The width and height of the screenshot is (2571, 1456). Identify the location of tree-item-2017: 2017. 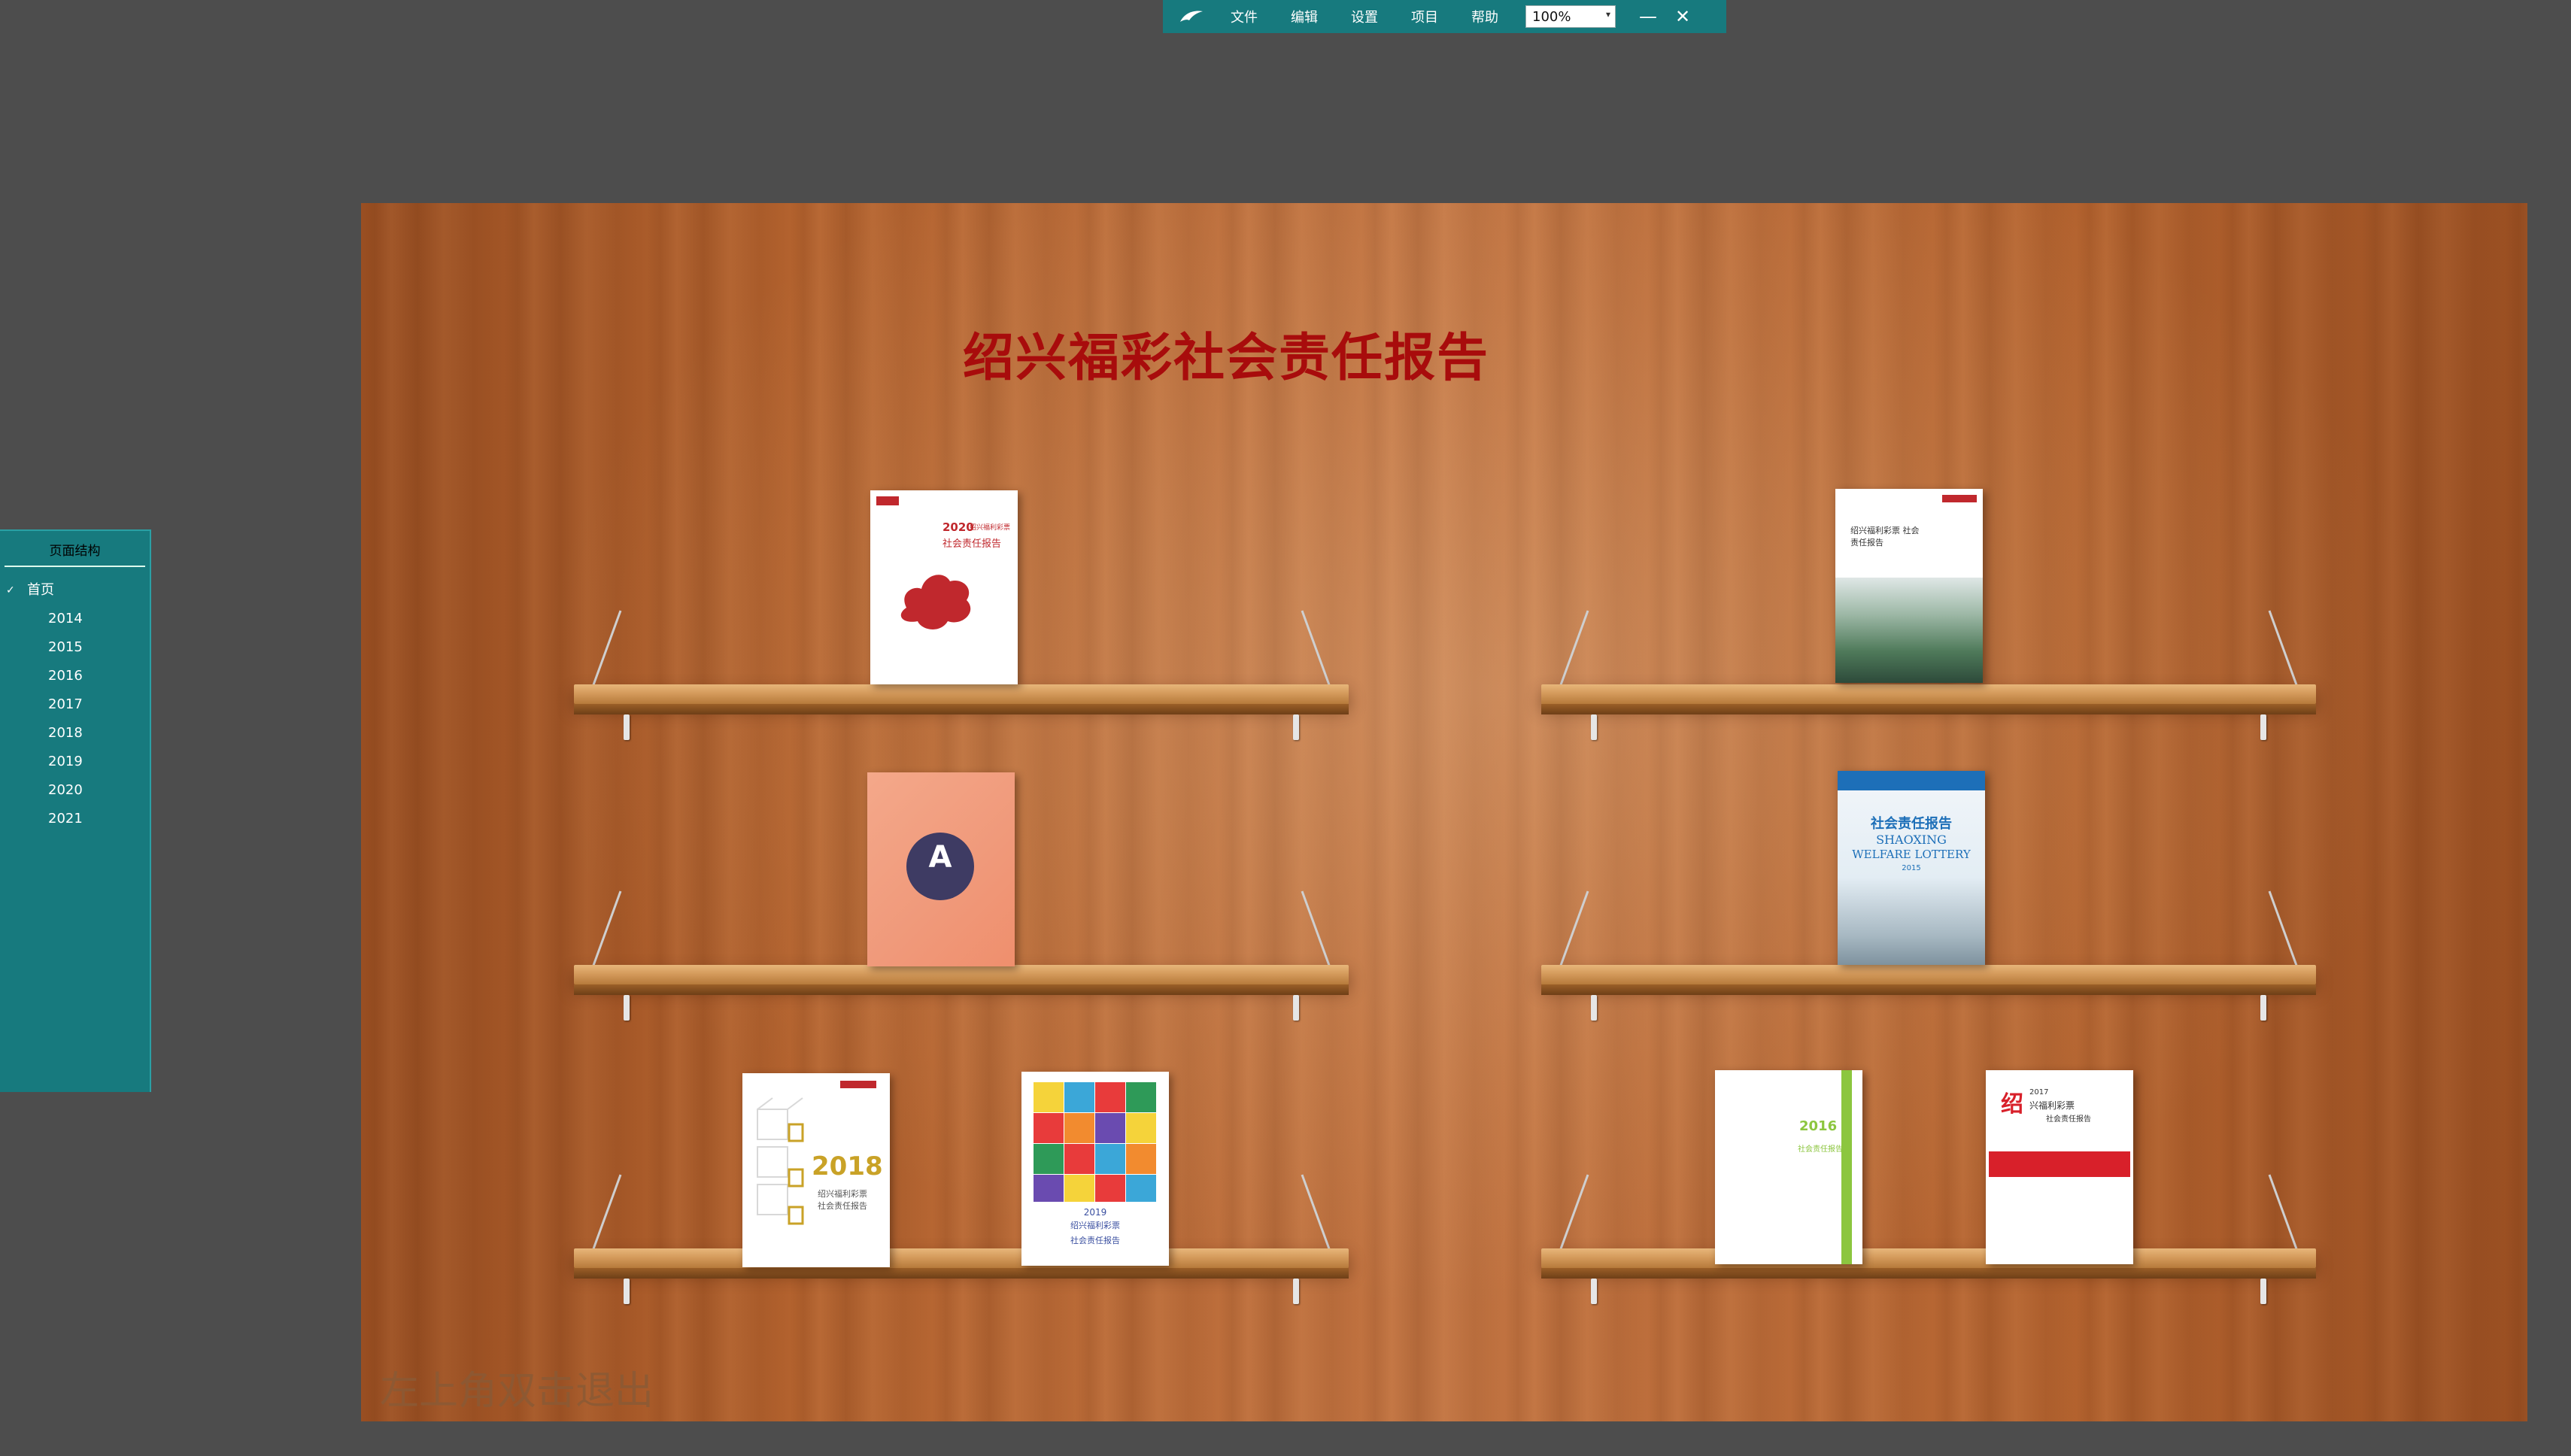
(75, 704).